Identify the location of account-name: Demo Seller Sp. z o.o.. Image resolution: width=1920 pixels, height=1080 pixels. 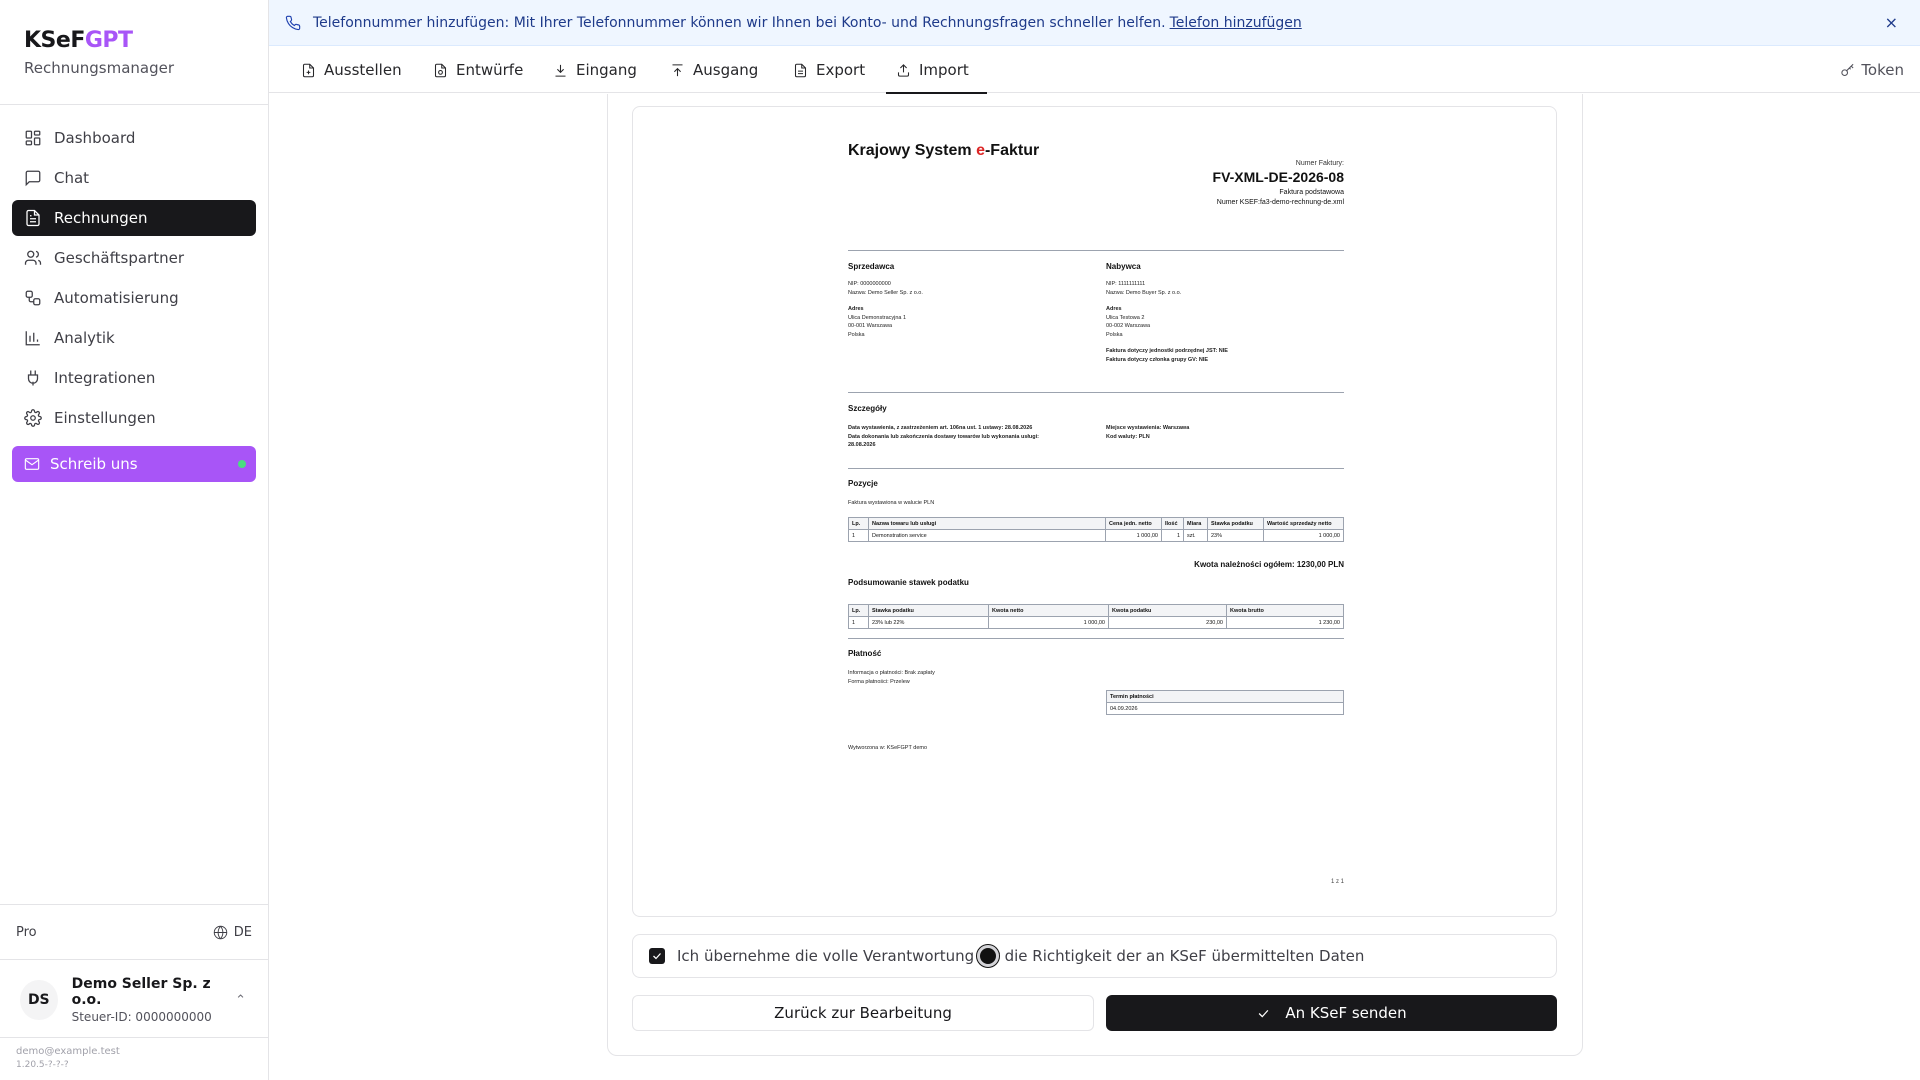
(141, 992).